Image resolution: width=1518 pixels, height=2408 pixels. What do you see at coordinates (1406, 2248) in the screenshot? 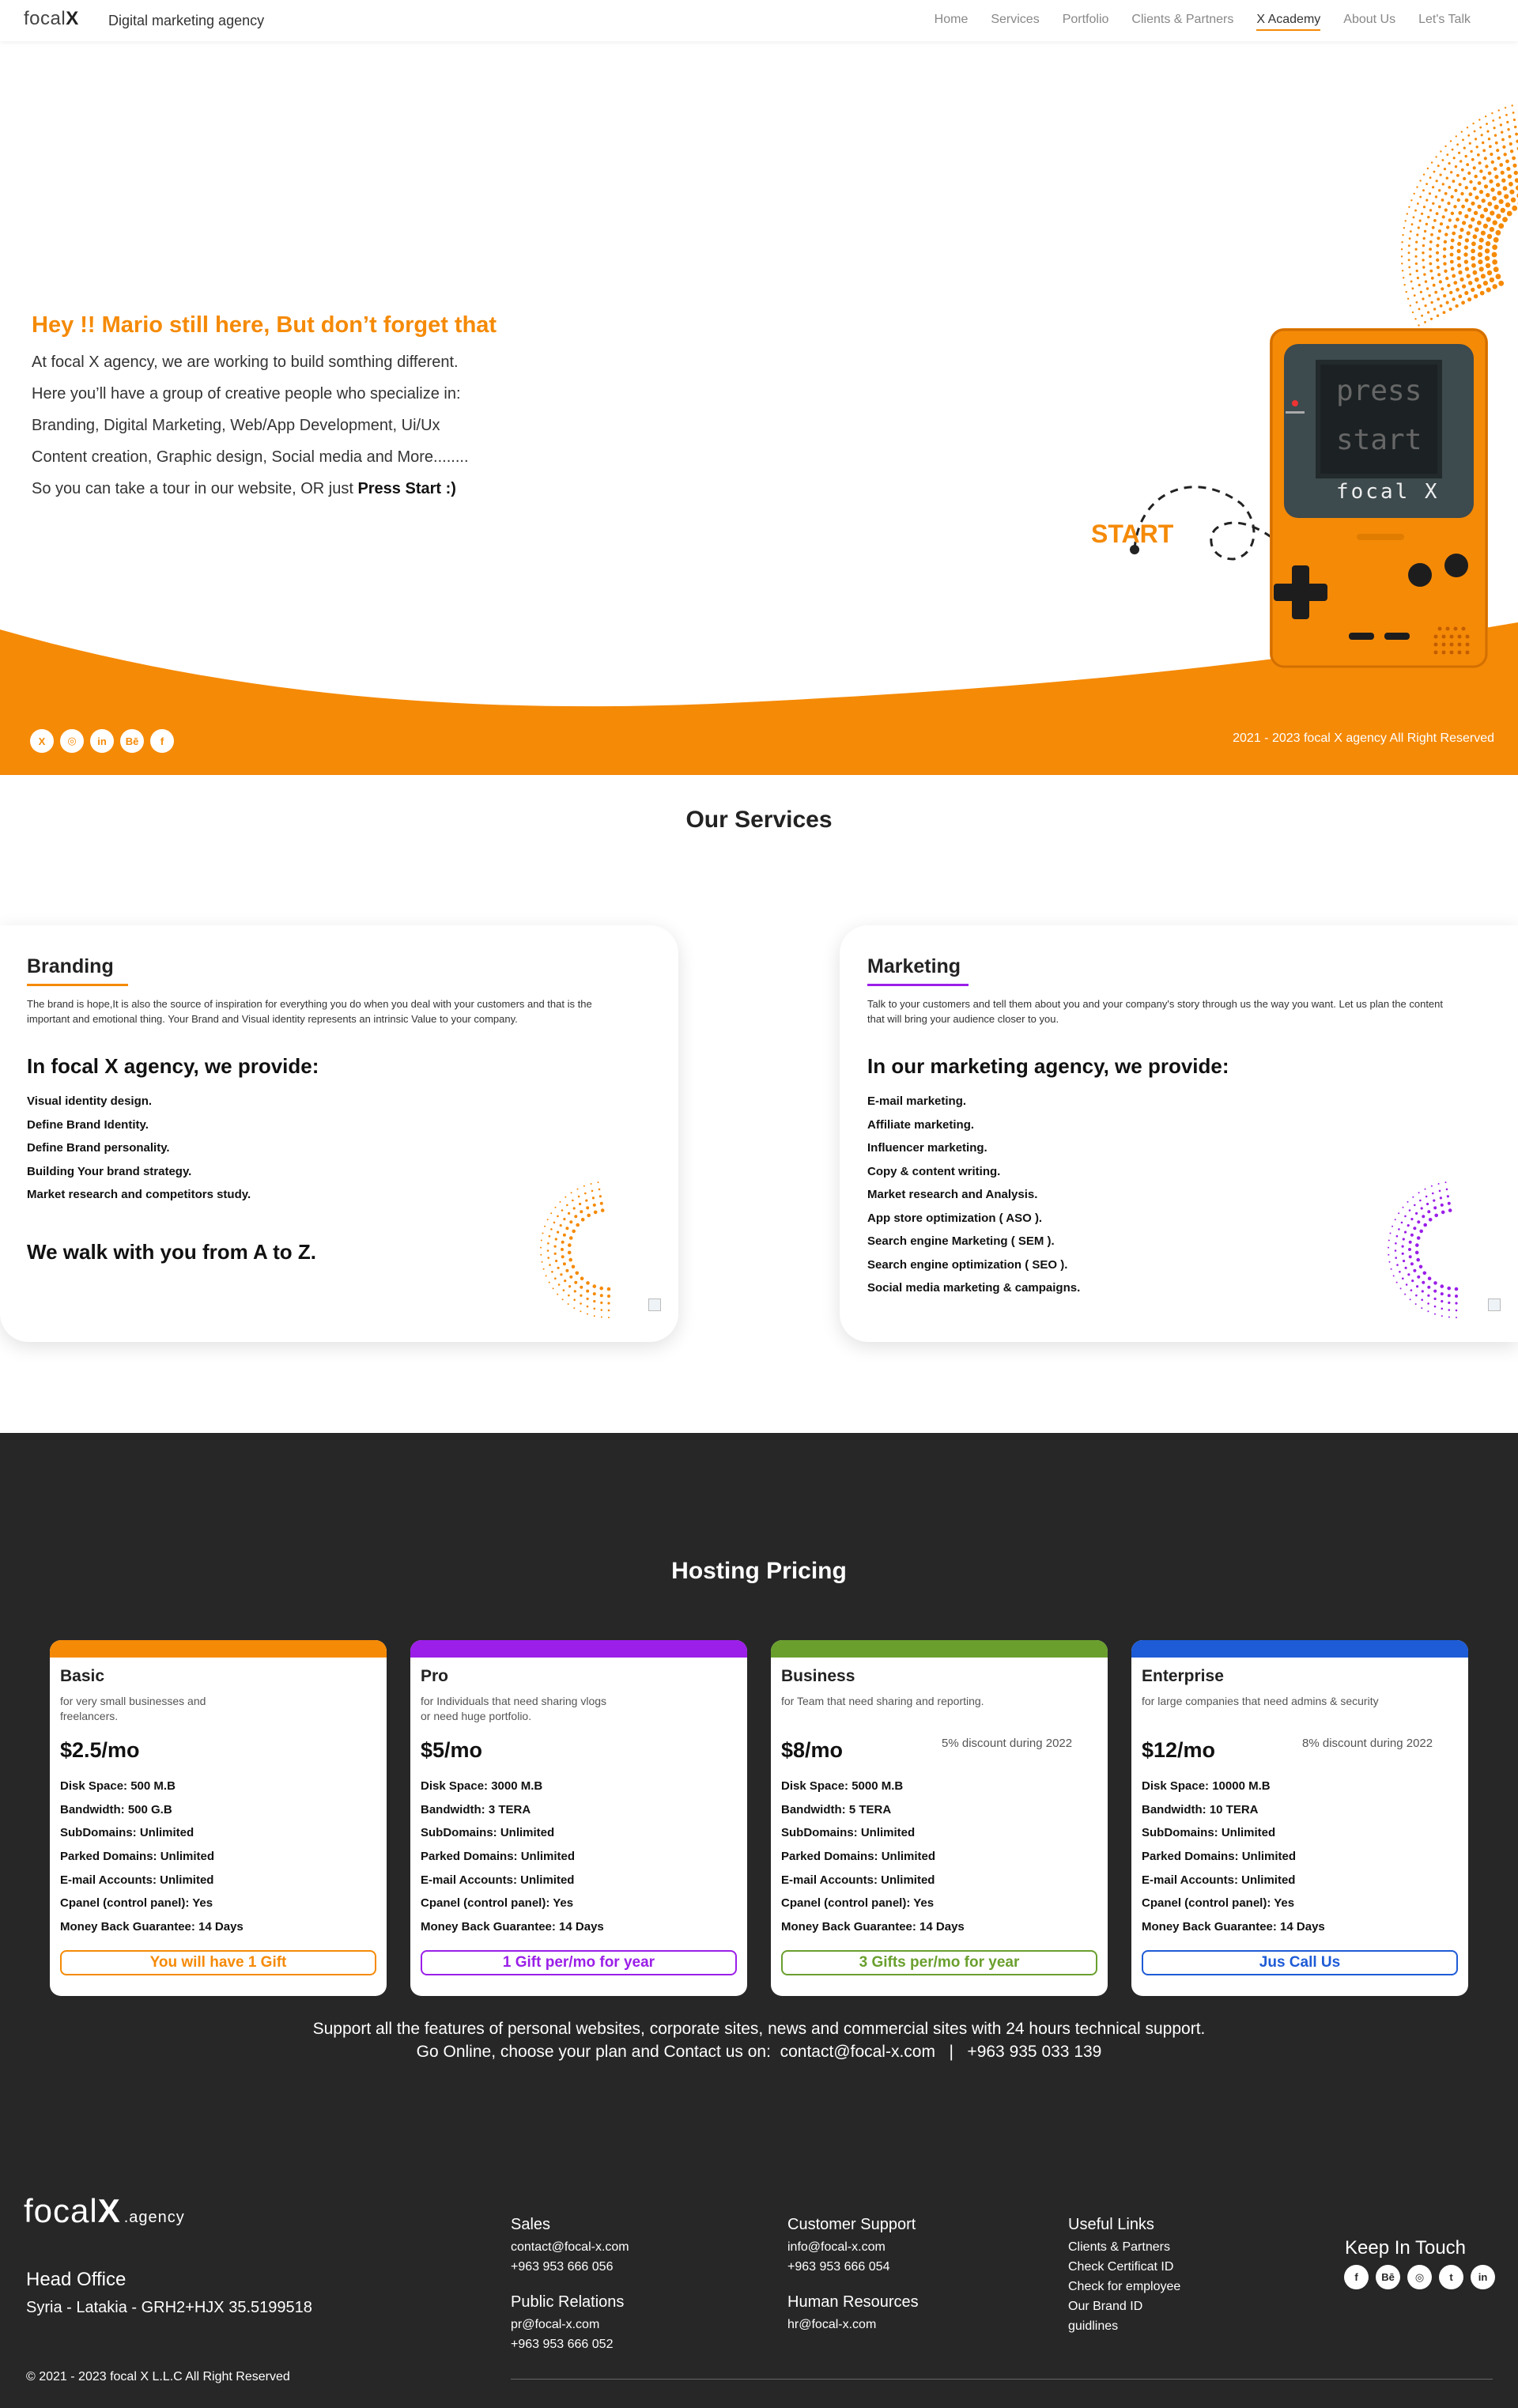
I see `keep-in-touch-title: Keep In Touch` at bounding box center [1406, 2248].